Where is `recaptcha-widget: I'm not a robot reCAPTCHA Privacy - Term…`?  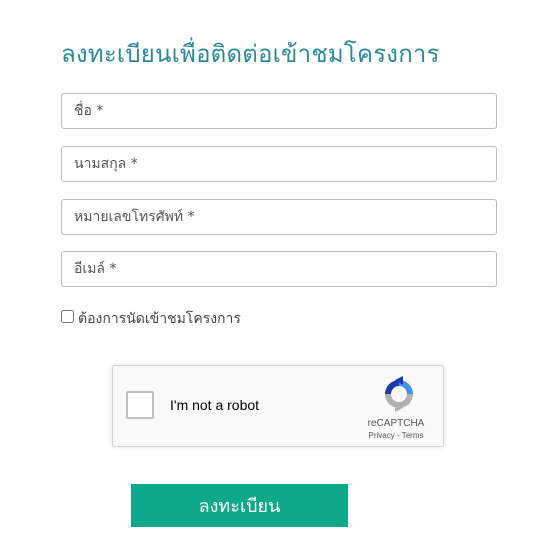 recaptcha-widget: I'm not a robot reCAPTCHA Privacy - Term… is located at coordinates (278, 406).